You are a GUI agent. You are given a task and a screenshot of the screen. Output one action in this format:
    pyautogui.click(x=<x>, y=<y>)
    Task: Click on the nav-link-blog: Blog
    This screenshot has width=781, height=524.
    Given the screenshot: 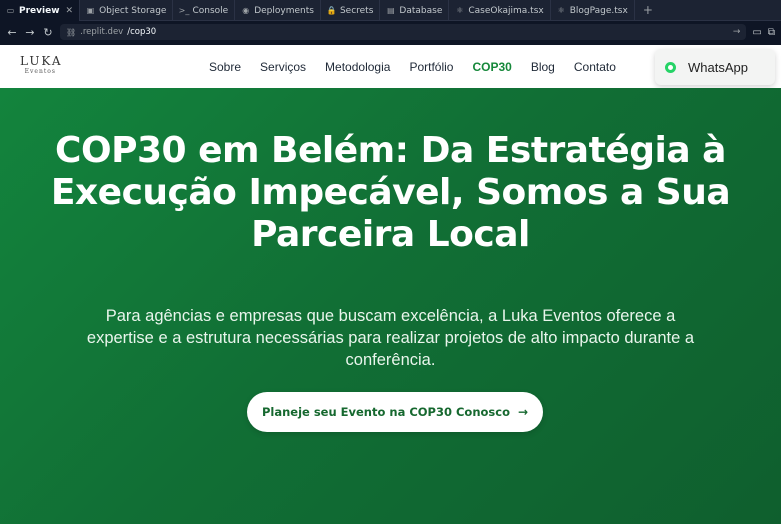 What is the action you would take?
    pyautogui.click(x=543, y=67)
    